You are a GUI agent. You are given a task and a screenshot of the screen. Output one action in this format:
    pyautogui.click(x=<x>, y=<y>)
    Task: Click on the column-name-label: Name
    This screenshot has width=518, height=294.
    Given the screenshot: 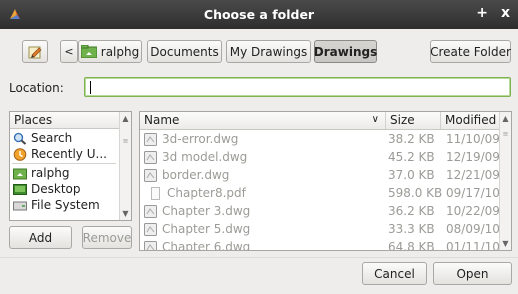 What is the action you would take?
    pyautogui.click(x=162, y=120)
    